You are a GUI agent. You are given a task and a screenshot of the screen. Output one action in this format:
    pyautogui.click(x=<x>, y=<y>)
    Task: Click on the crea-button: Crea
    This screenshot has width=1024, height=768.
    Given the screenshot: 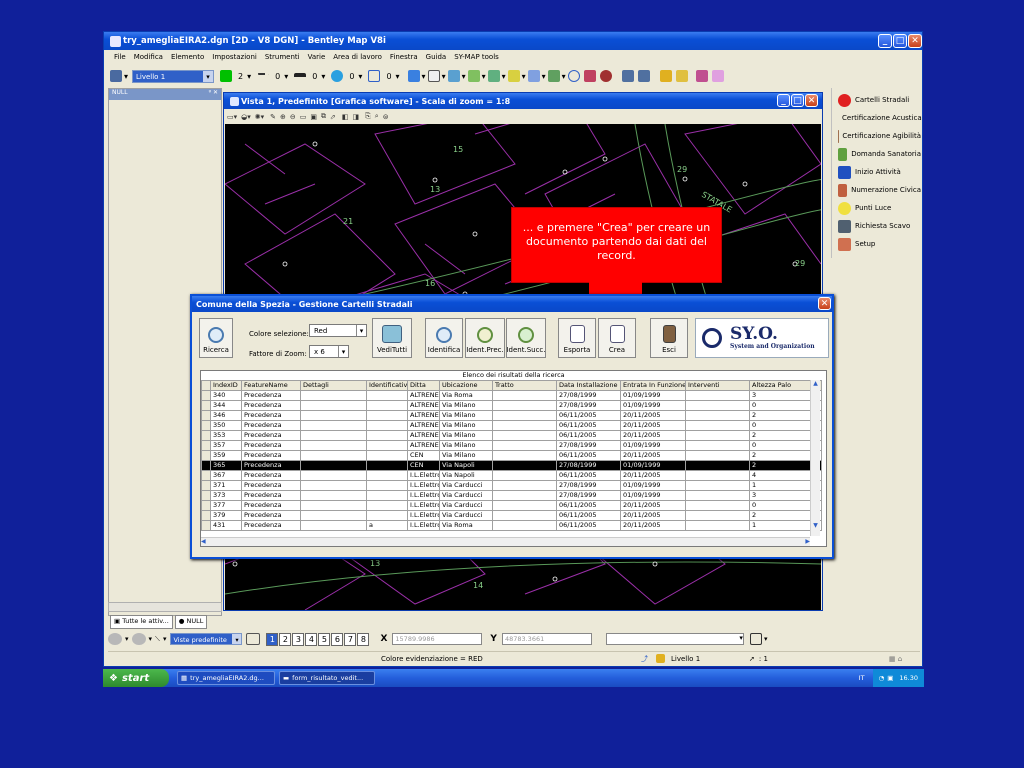 What is the action you would take?
    pyautogui.click(x=617, y=338)
    